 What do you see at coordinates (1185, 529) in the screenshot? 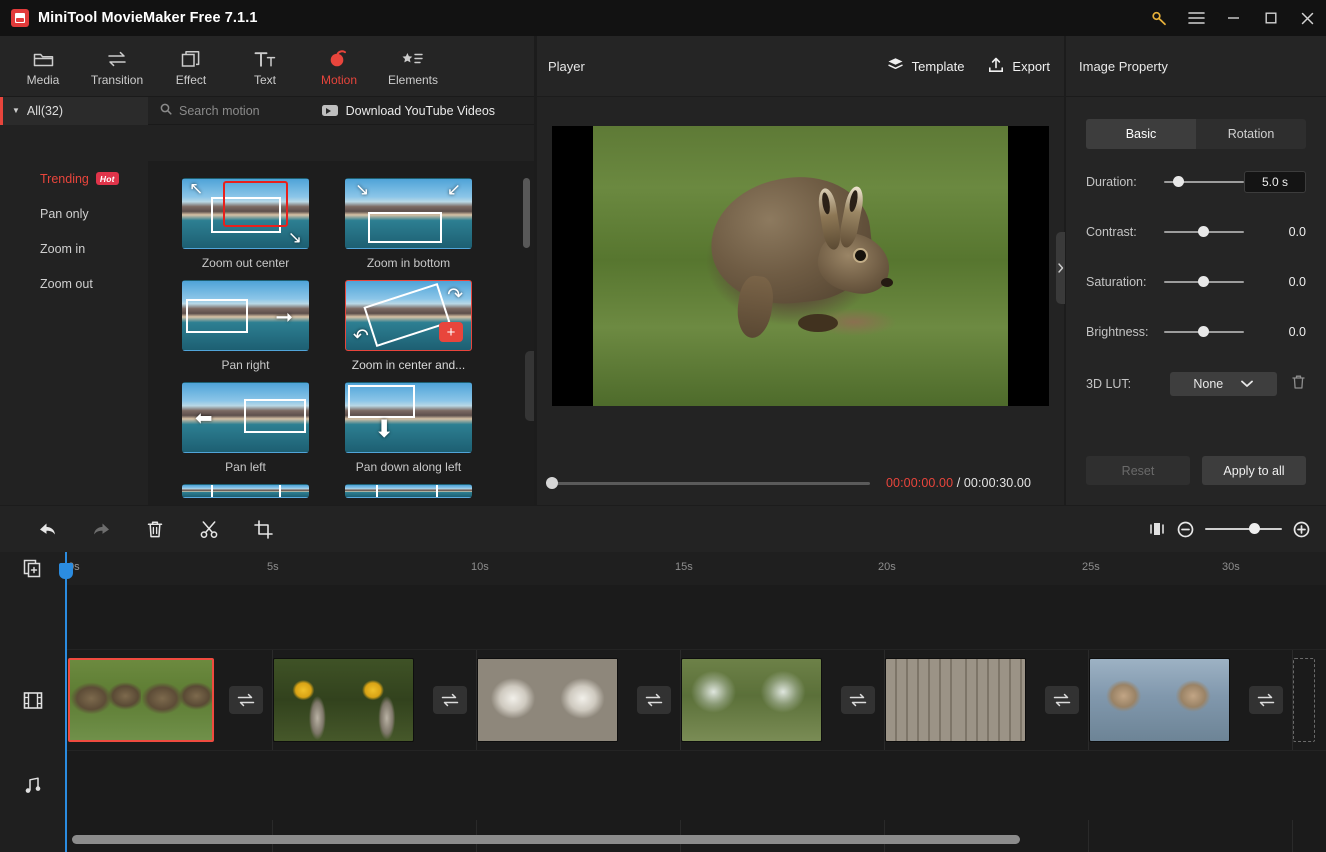
I see `zoom-out-button` at bounding box center [1185, 529].